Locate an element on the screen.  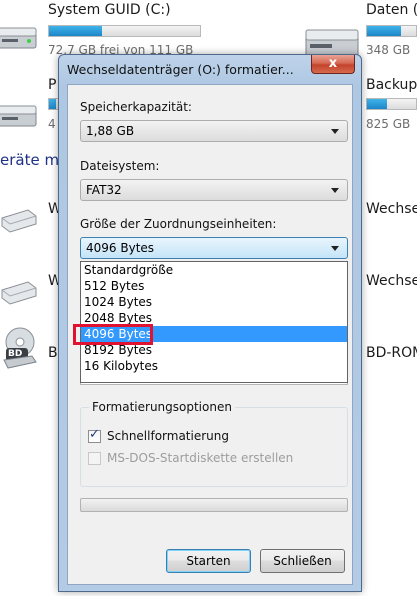
drive-backup-label: Backup is located at coordinates (391, 85).